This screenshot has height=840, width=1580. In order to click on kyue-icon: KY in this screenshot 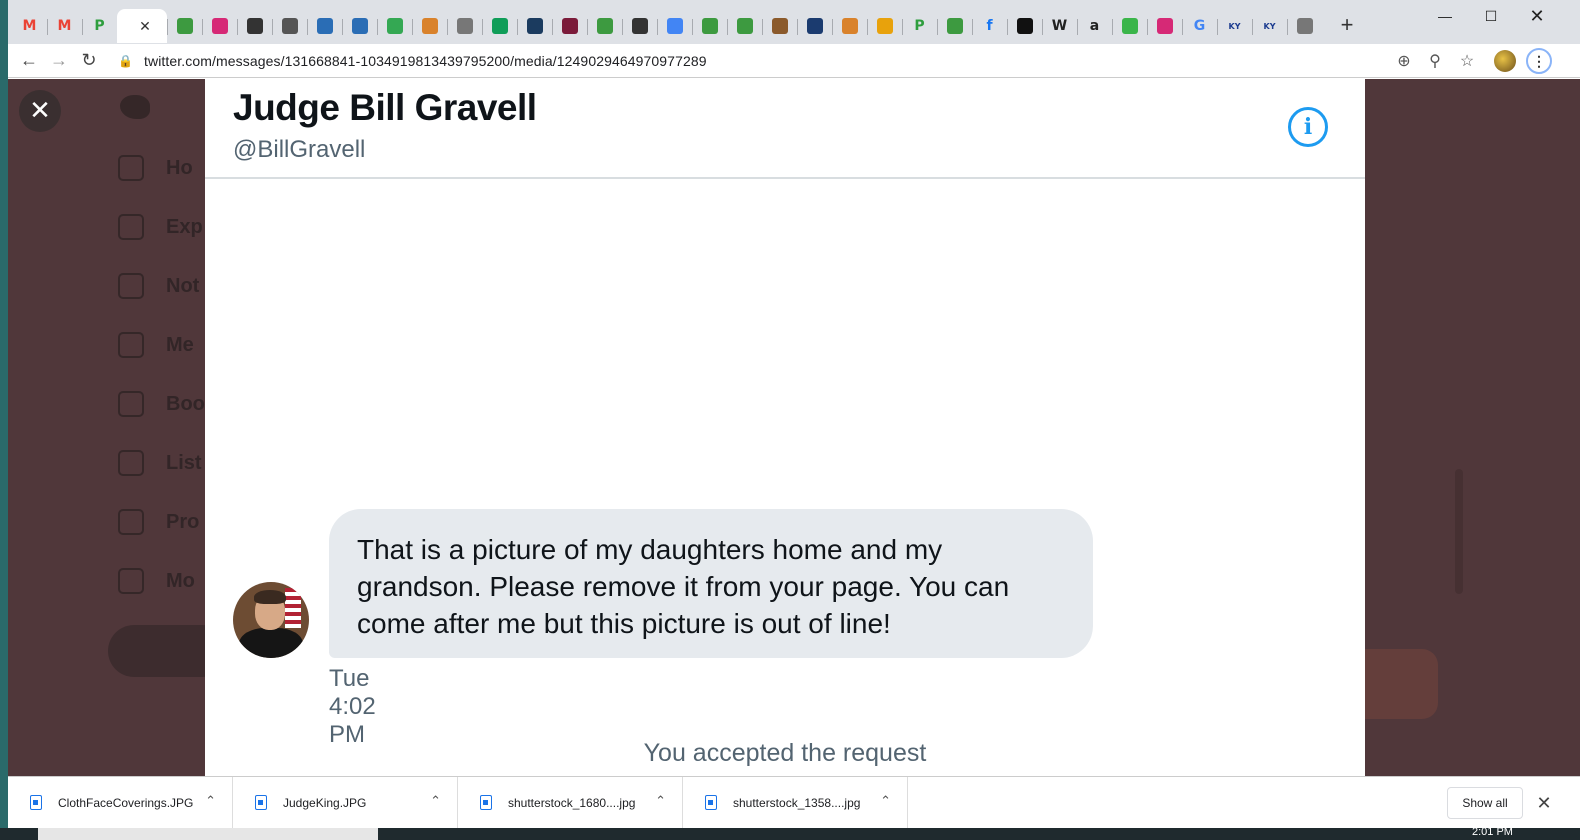, I will do `click(1234, 26)`.